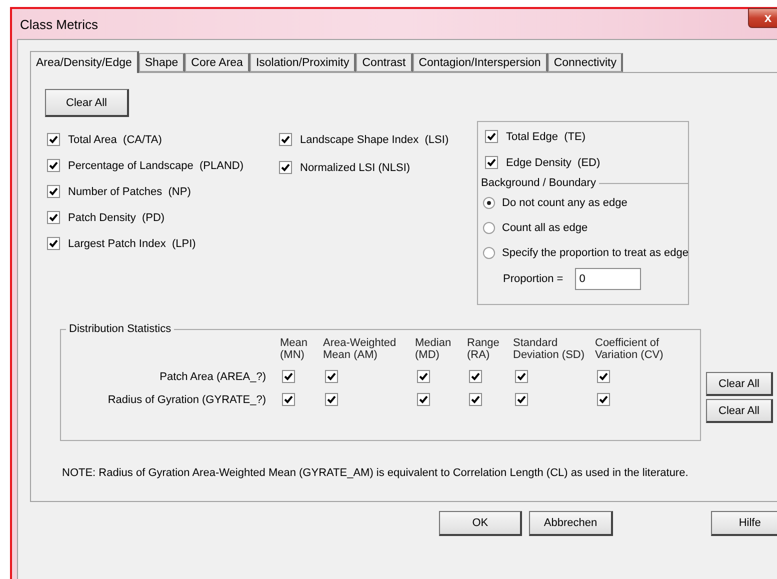  What do you see at coordinates (303, 62) in the screenshot?
I see `tab: Isolation/Proximity` at bounding box center [303, 62].